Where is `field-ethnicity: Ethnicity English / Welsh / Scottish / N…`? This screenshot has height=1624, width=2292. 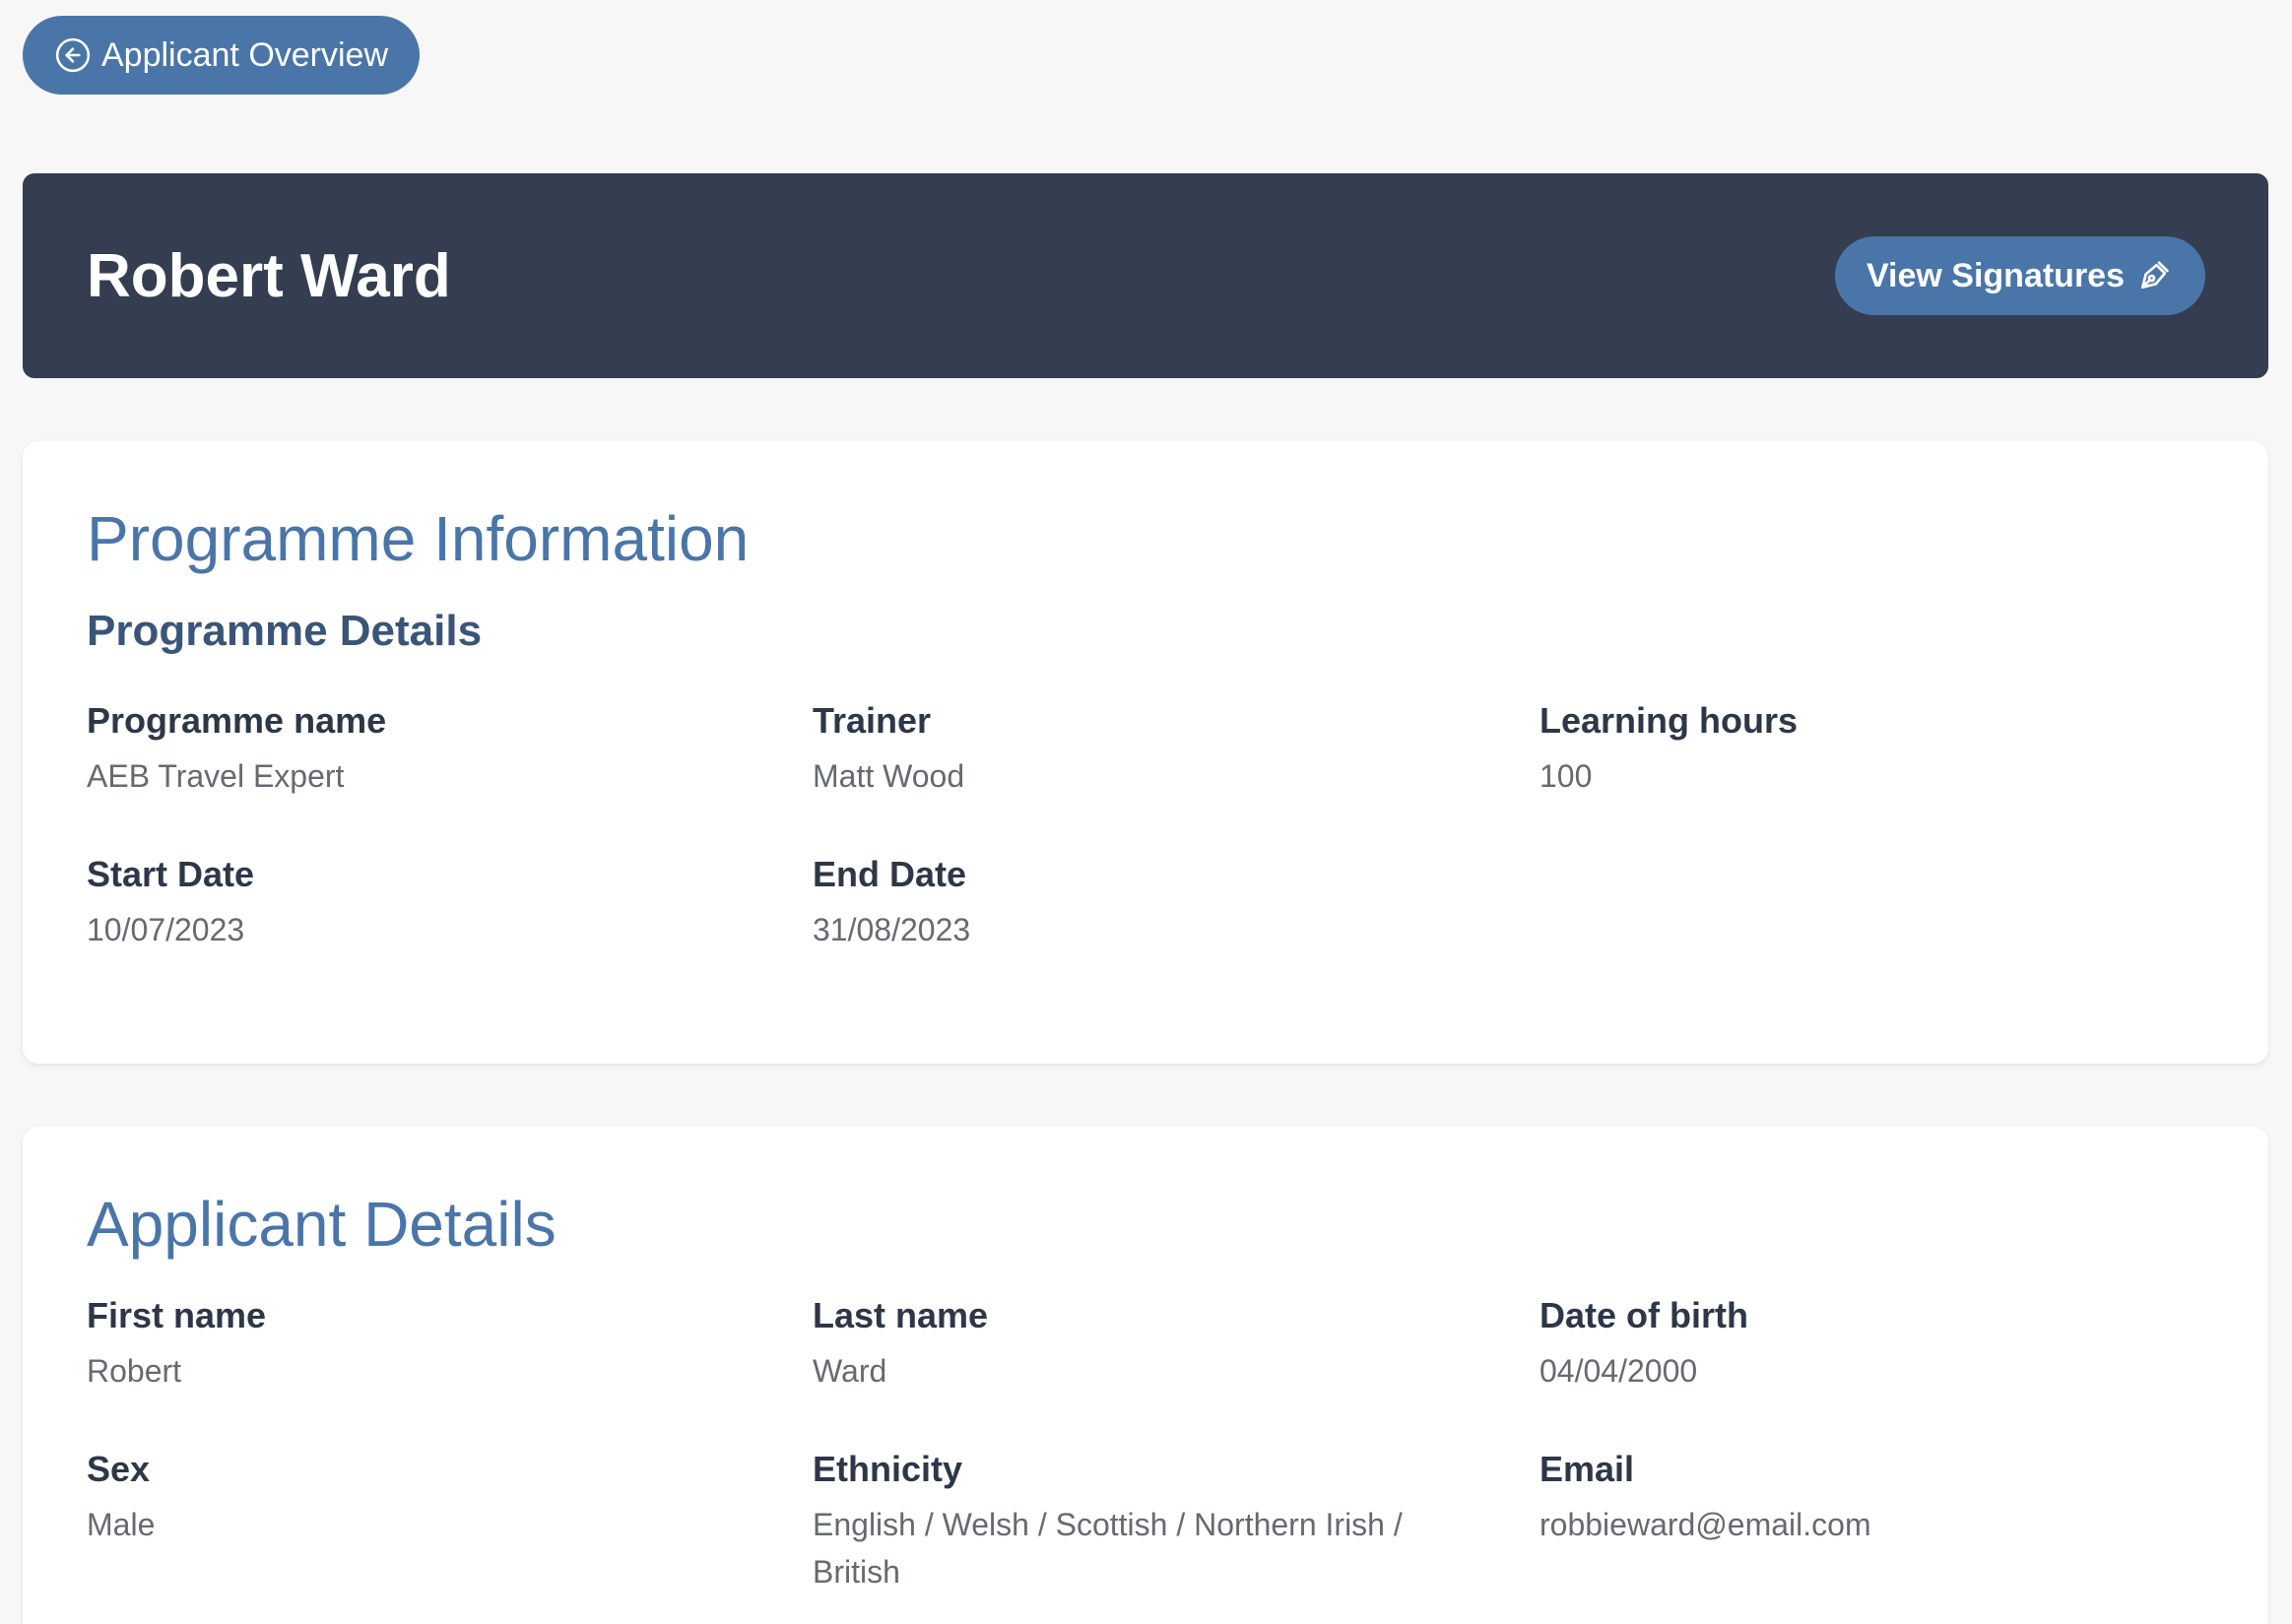
field-ethnicity: Ethnicity English / Welsh / Scottish / N… is located at coordinates (1138, 1522).